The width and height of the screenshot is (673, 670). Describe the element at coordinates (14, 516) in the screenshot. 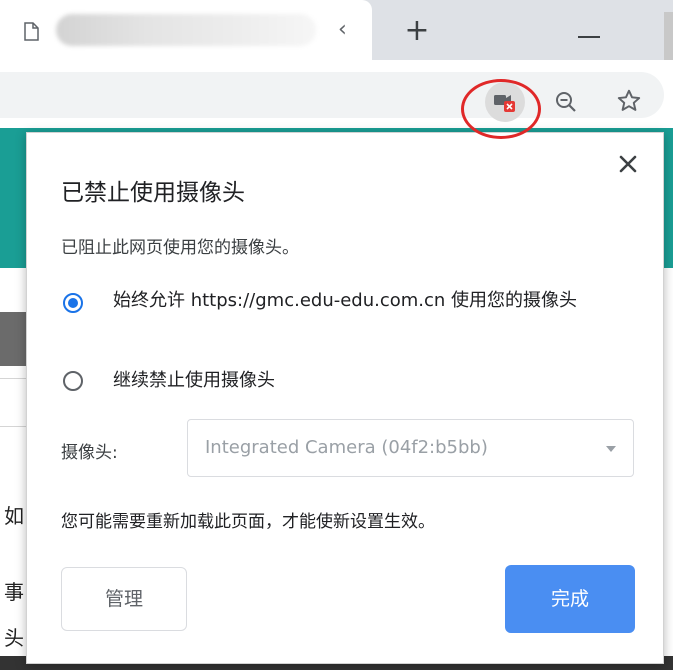

I see `page-text-fragment: 如` at that location.